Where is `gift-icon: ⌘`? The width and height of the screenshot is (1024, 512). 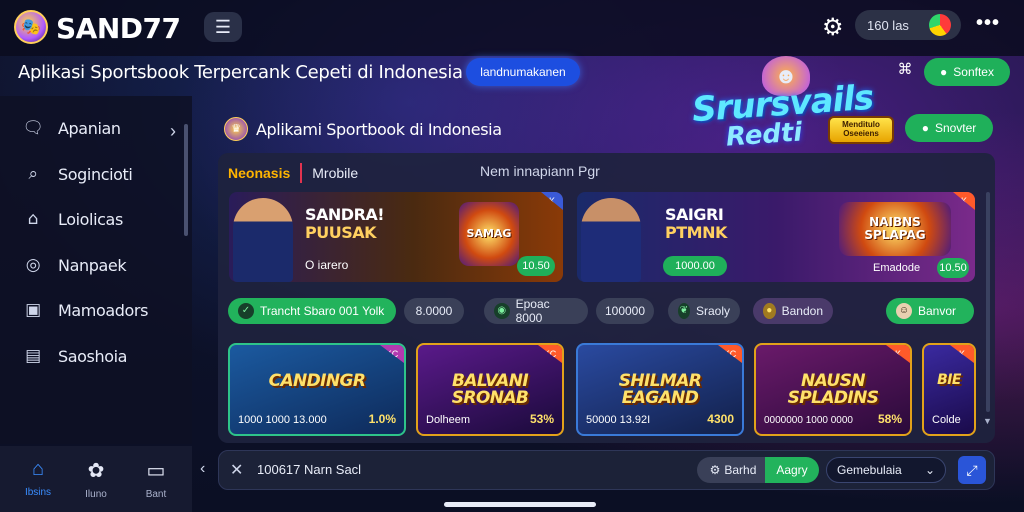
gift-icon: ⌘ is located at coordinates (905, 71).